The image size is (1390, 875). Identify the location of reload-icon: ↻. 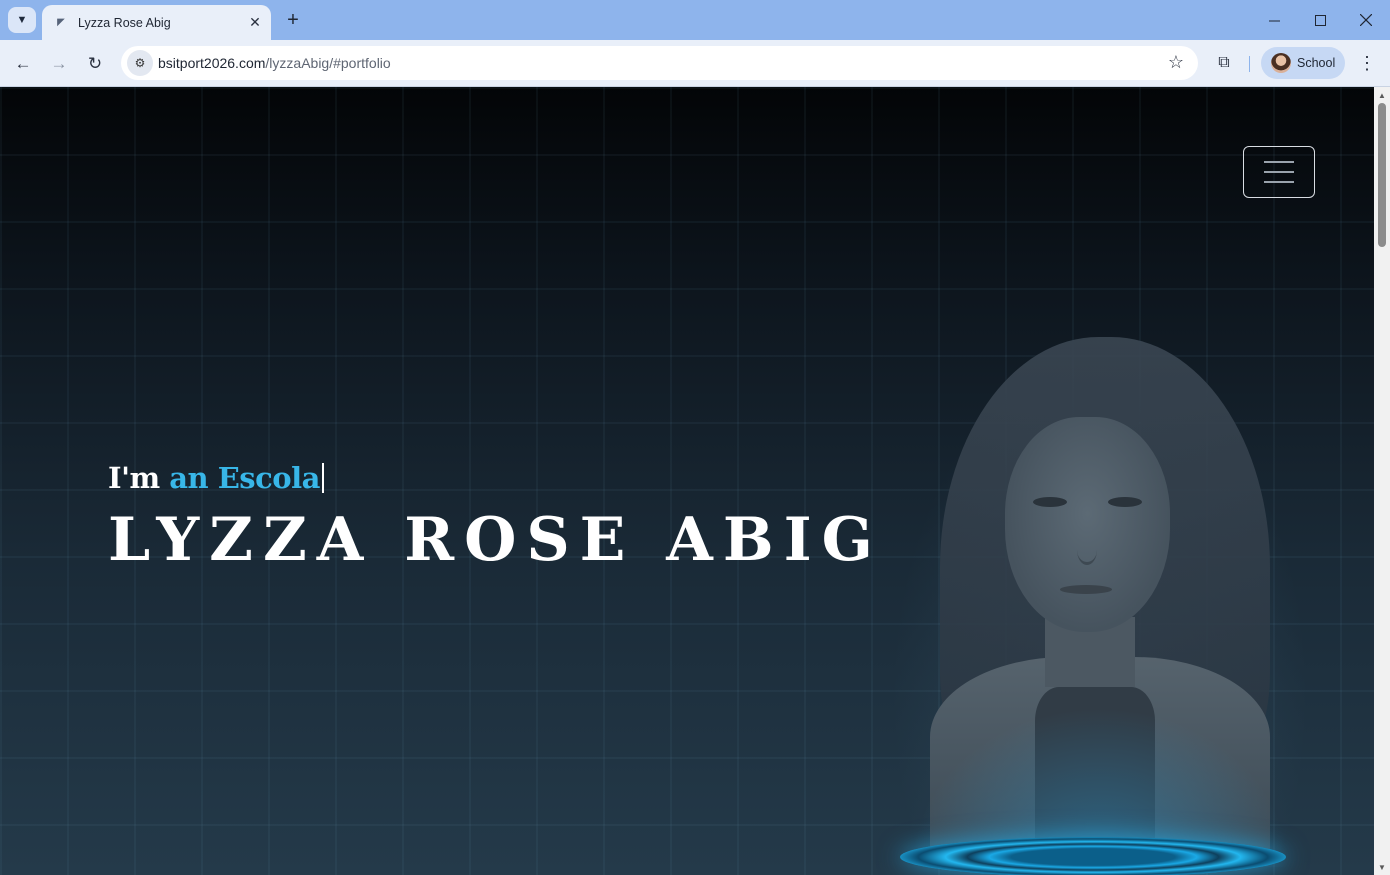
(95, 63).